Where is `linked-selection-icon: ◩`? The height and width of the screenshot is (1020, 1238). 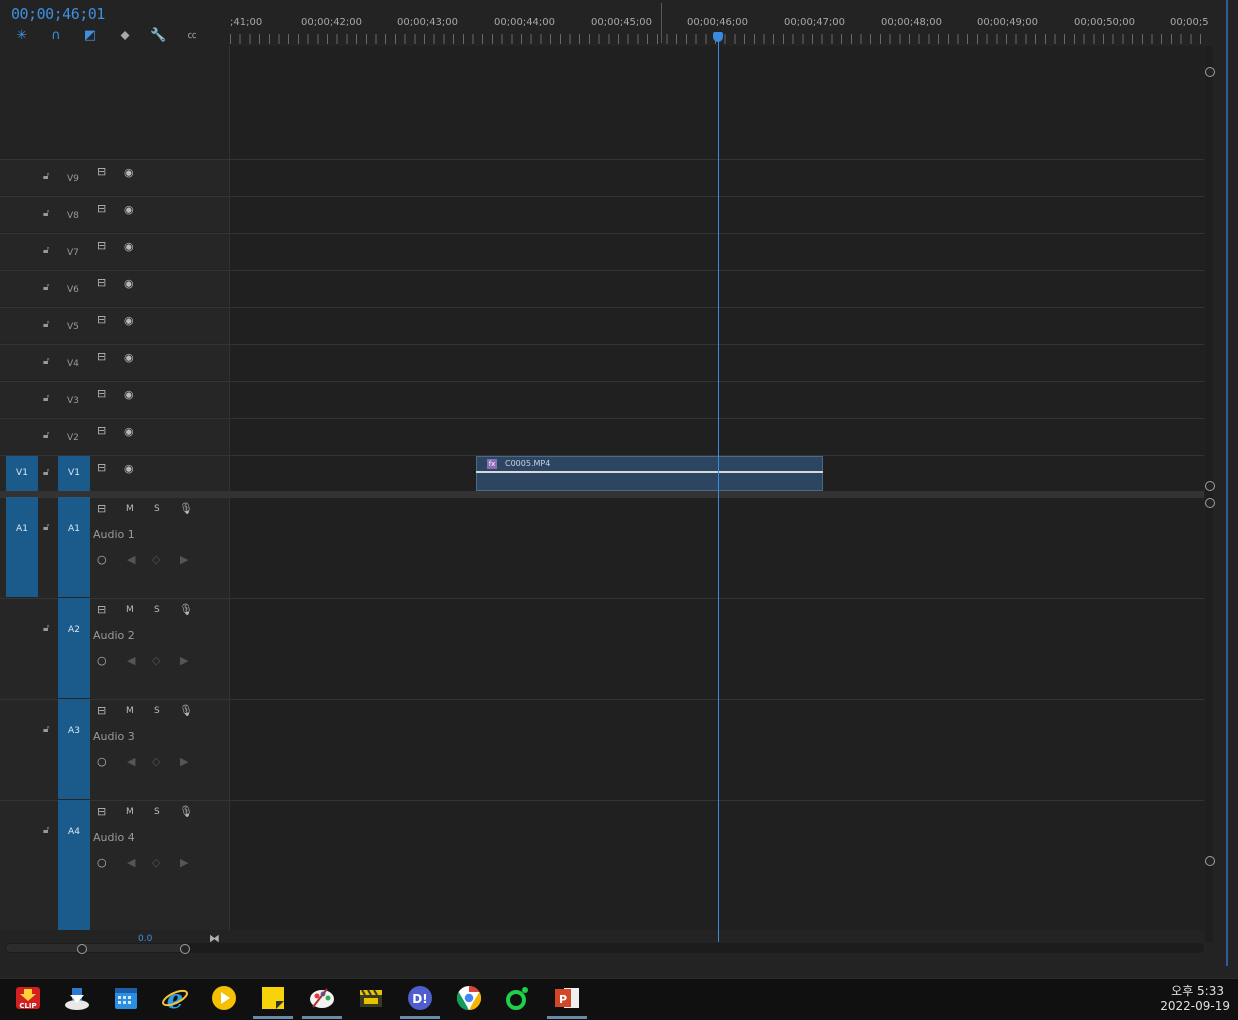
linked-selection-icon: ◩ is located at coordinates (90, 36).